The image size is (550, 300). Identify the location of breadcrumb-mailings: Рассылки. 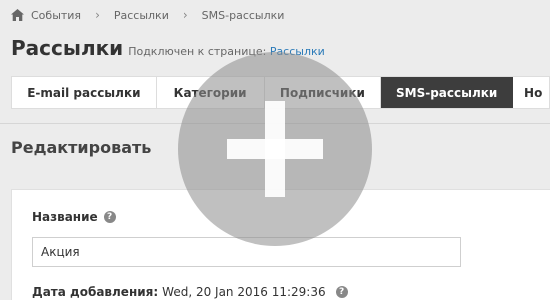
(141, 15).